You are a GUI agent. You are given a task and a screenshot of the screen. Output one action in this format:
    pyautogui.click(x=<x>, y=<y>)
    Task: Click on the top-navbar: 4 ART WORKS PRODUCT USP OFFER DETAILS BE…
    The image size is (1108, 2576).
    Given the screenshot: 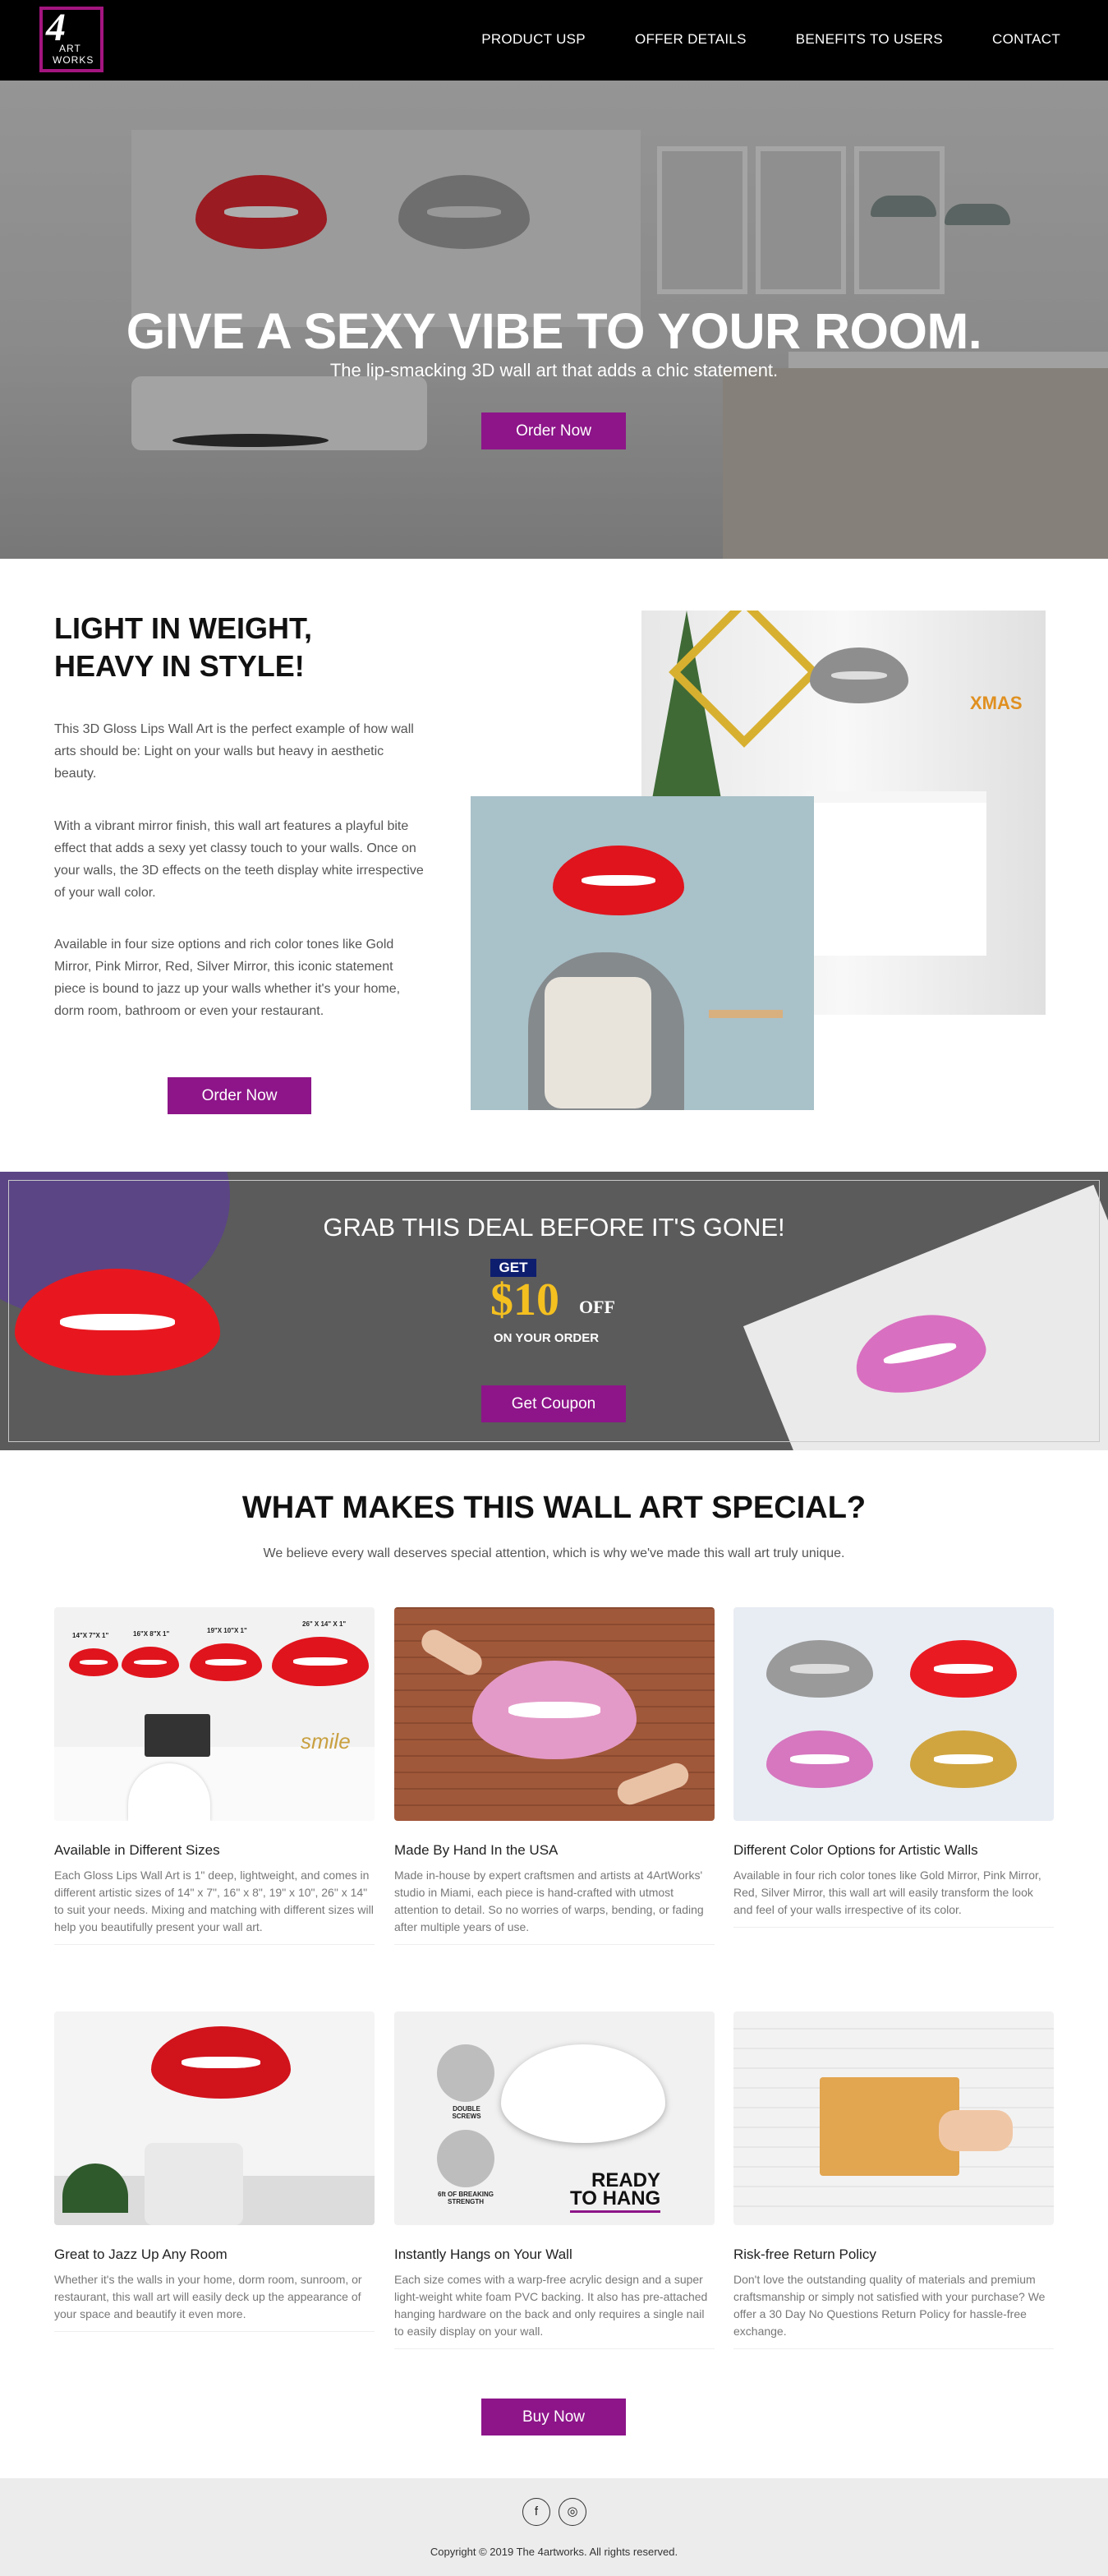 What is the action you would take?
    pyautogui.click(x=554, y=40)
    